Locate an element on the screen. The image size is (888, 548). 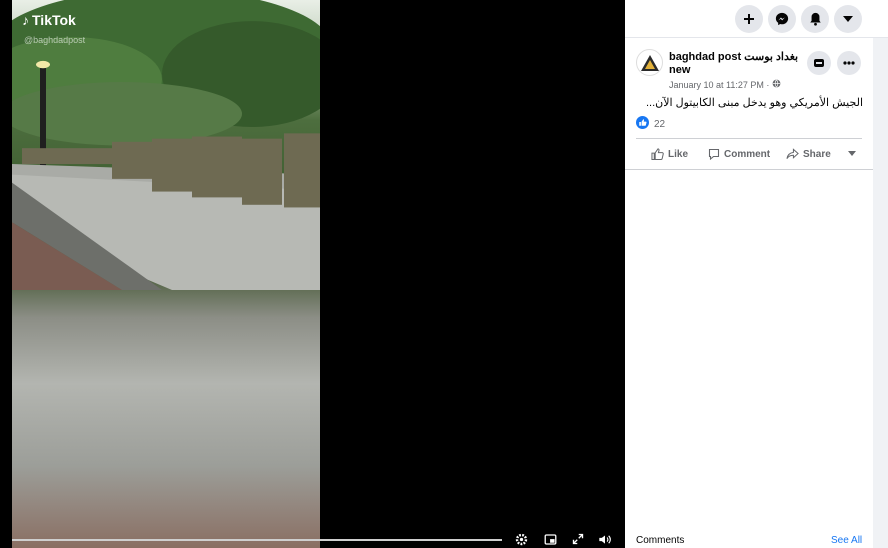
picture-in-picture-icon is located at coordinates (550, 539).